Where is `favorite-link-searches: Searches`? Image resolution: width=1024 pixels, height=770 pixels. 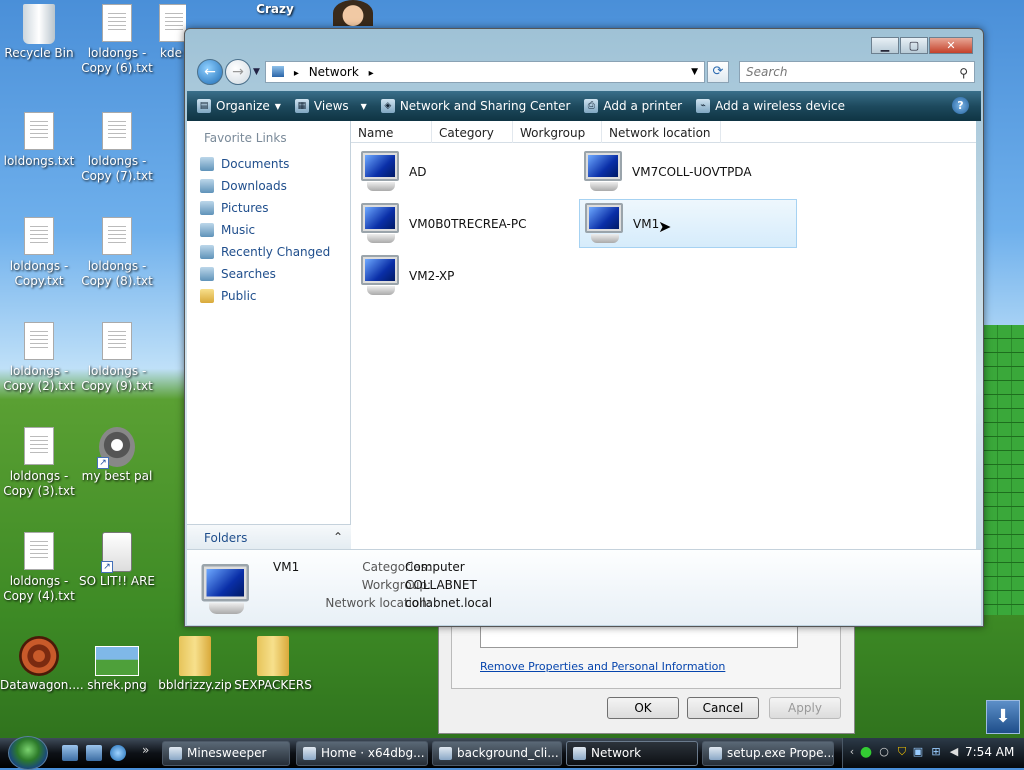
favorite-link-searches: Searches is located at coordinates (268, 274).